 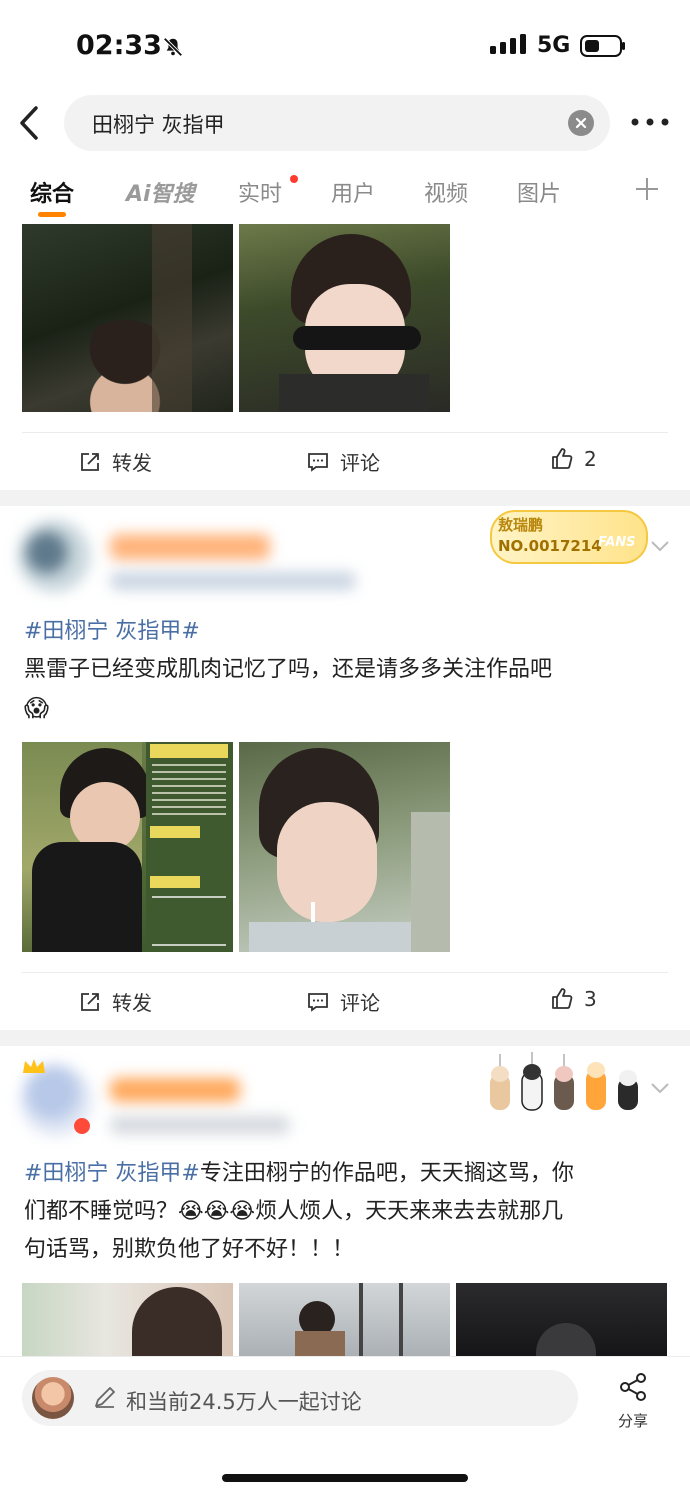 I want to click on user-avatar, so click(x=53, y=1398).